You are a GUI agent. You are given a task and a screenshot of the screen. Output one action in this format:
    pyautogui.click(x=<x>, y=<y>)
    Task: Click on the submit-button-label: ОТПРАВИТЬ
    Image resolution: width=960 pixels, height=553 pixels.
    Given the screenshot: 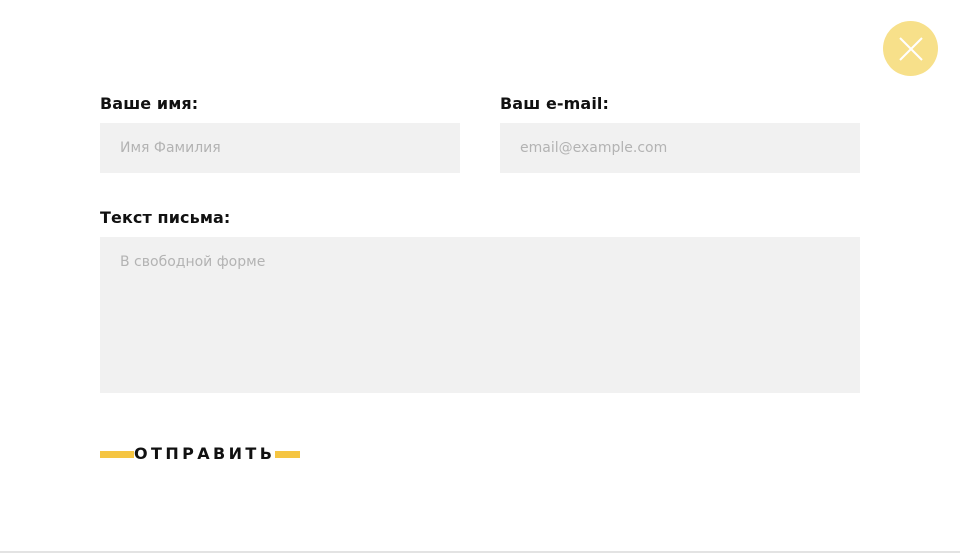 What is the action you would take?
    pyautogui.click(x=205, y=454)
    